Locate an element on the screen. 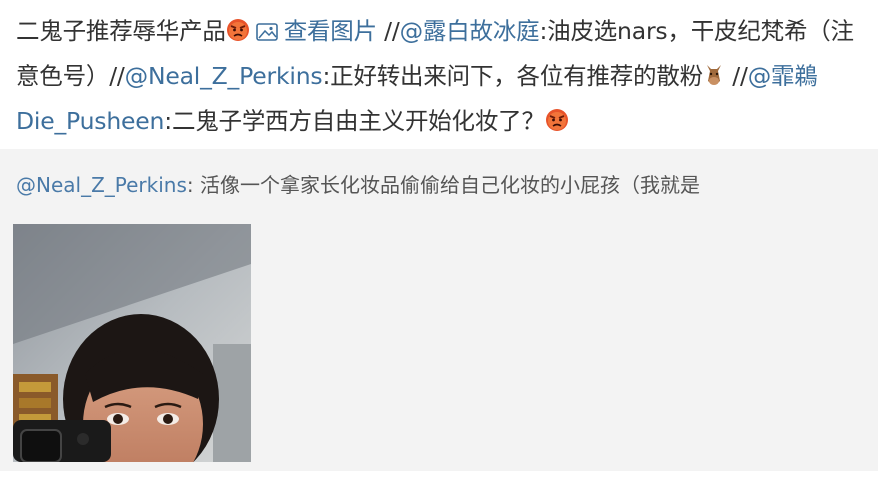 The width and height of the screenshot is (878, 477). view-image-label: 查看图片 is located at coordinates (330, 31).